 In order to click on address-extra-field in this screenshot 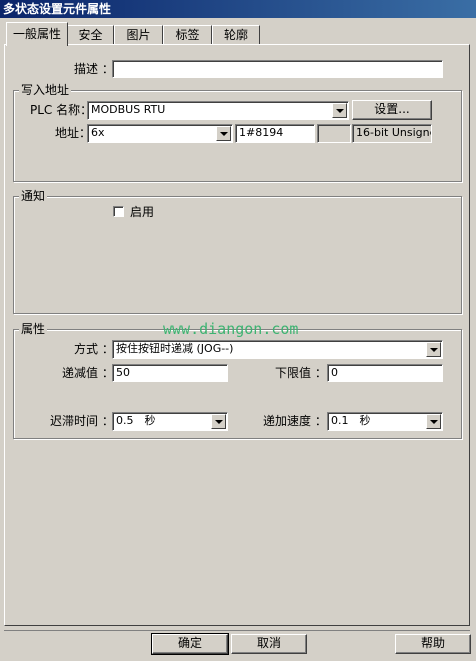, I will do `click(334, 133)`.